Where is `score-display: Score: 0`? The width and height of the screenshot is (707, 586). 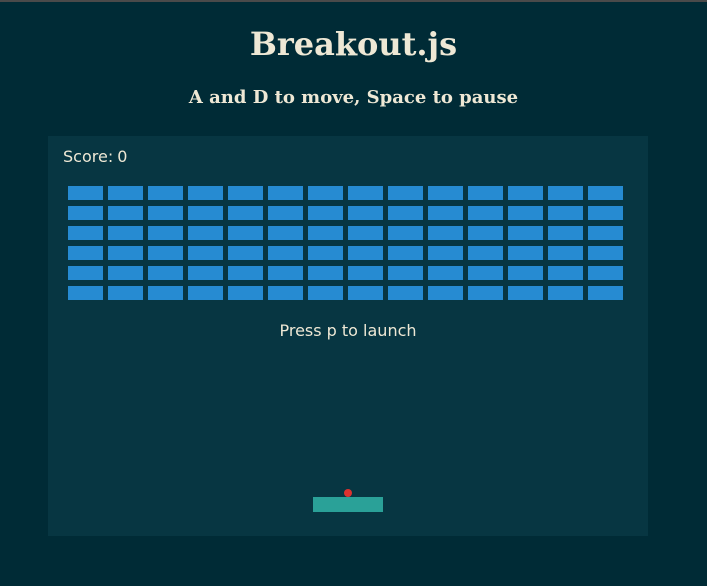
score-display: Score: 0 is located at coordinates (95, 157).